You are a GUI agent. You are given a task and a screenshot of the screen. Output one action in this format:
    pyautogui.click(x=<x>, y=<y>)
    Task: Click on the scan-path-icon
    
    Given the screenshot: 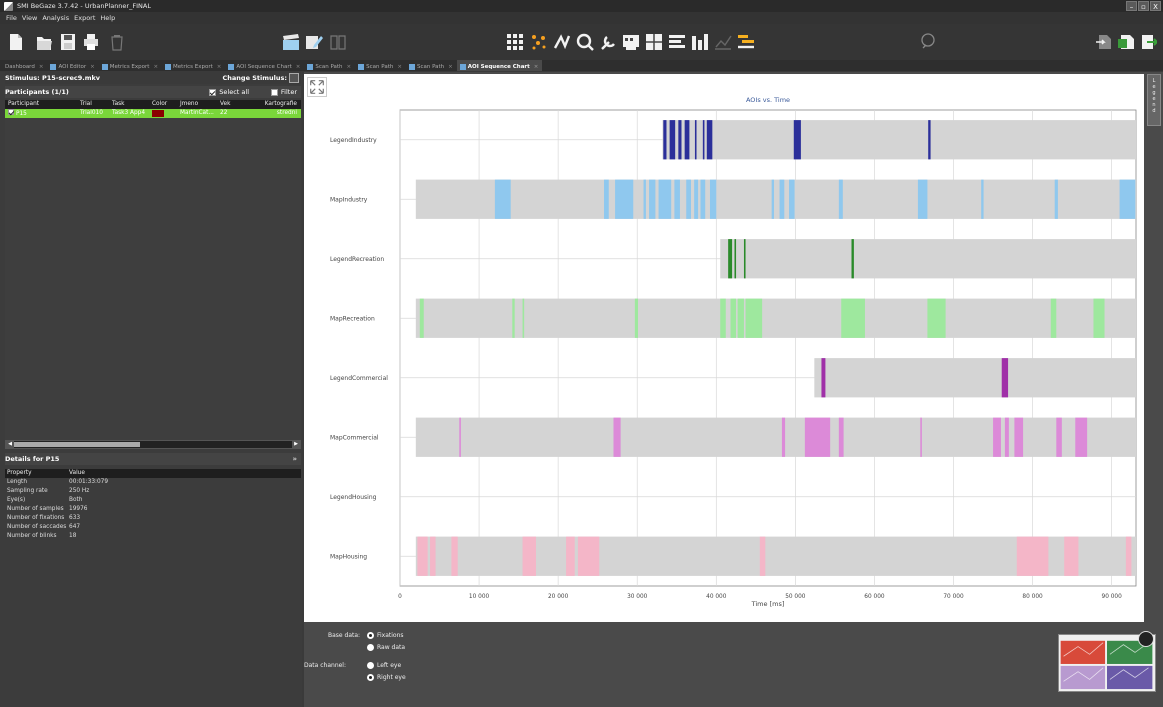 What is the action you would take?
    pyautogui.click(x=562, y=42)
    